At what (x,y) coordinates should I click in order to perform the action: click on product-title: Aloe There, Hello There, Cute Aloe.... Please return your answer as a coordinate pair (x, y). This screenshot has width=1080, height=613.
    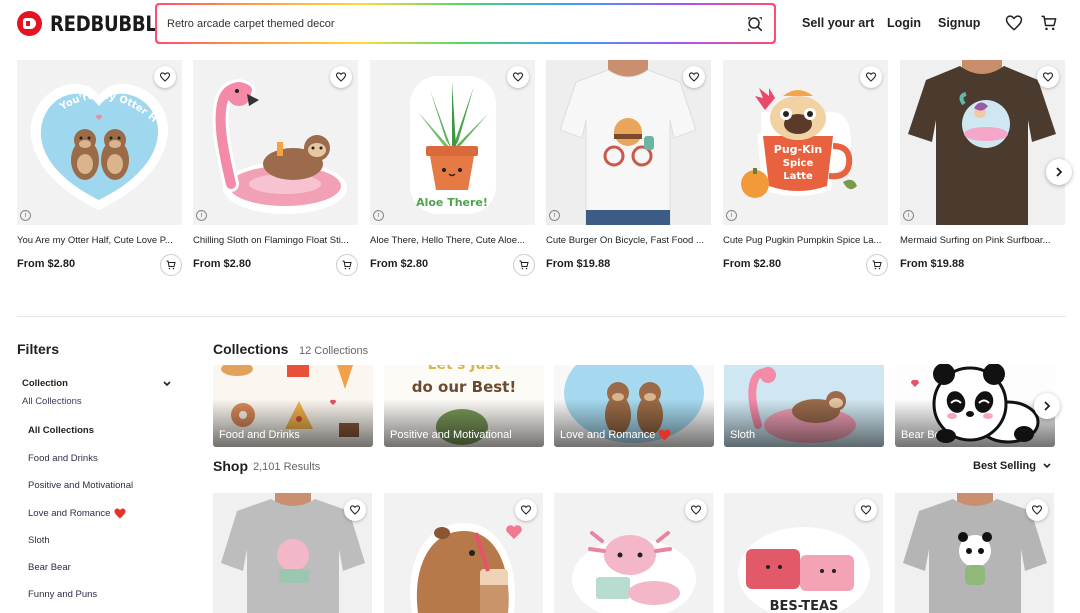
    Looking at the image, I should click on (455, 240).